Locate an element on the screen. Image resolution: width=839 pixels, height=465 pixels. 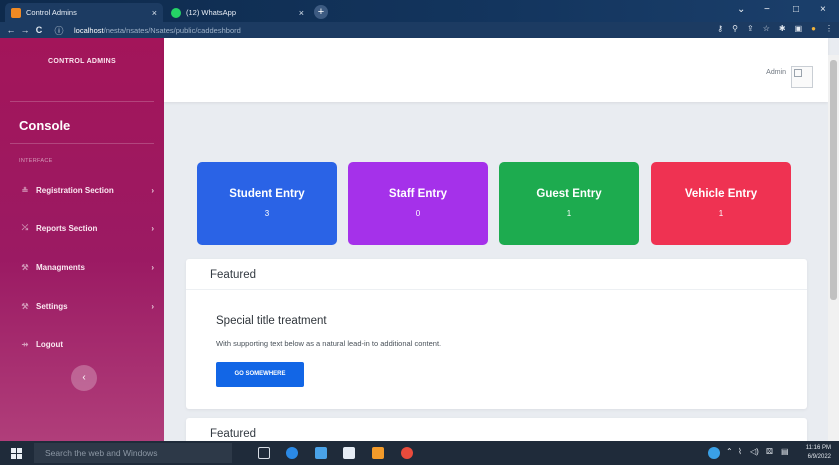
task-view-icon is located at coordinates (264, 453).